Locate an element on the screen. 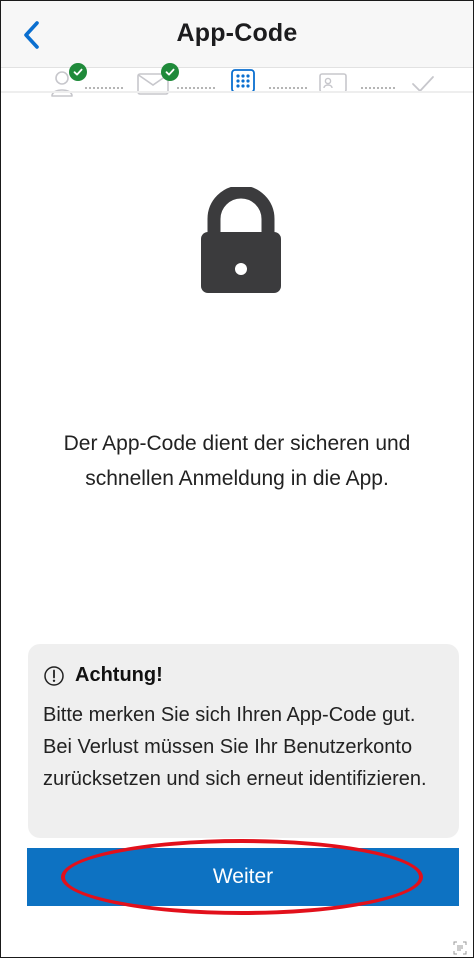  keypad-icon is located at coordinates (243, 81).